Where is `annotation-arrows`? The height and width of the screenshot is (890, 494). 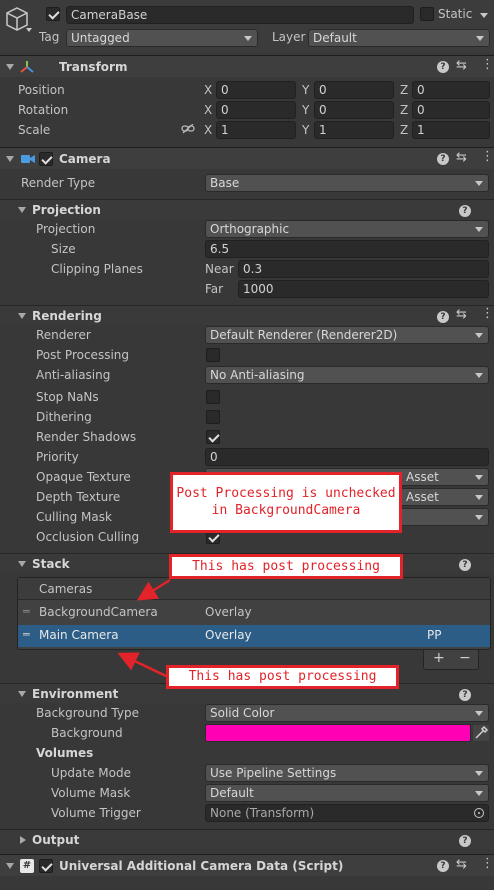
annotation-arrows is located at coordinates (144, 628).